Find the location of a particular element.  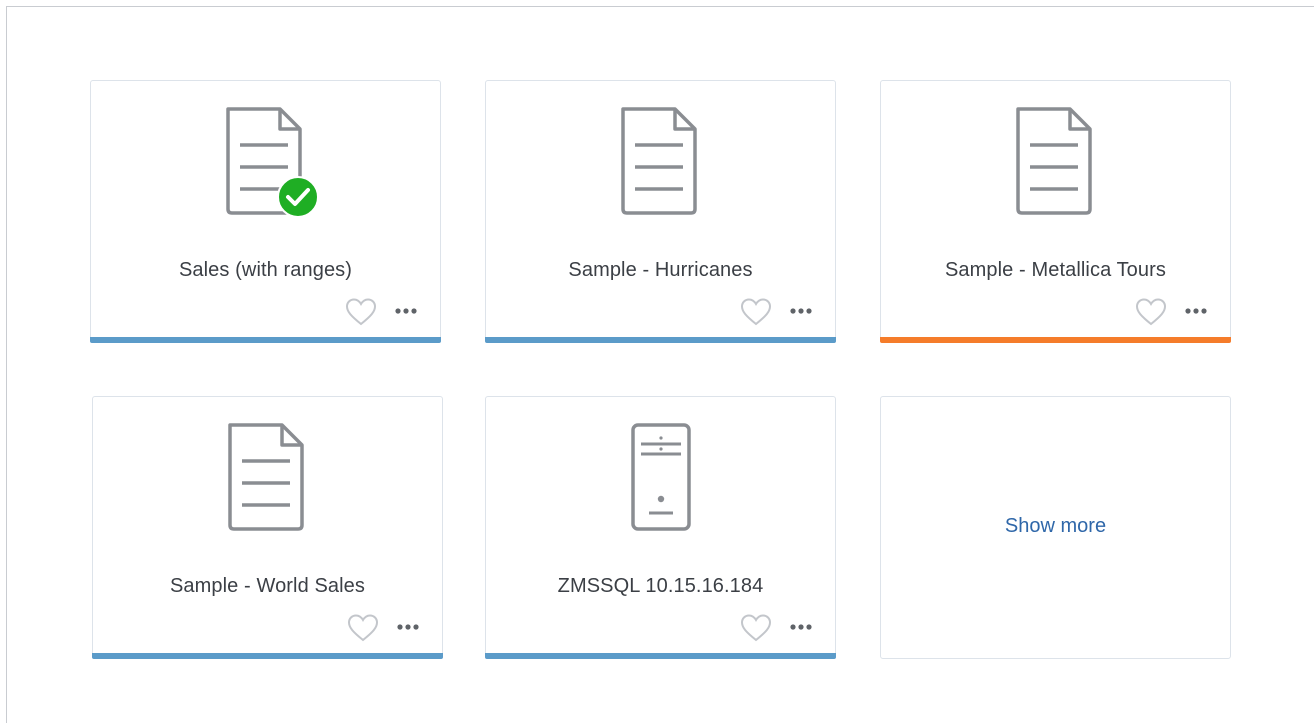

card-title: Sample - Hurricanes is located at coordinates (660, 270).